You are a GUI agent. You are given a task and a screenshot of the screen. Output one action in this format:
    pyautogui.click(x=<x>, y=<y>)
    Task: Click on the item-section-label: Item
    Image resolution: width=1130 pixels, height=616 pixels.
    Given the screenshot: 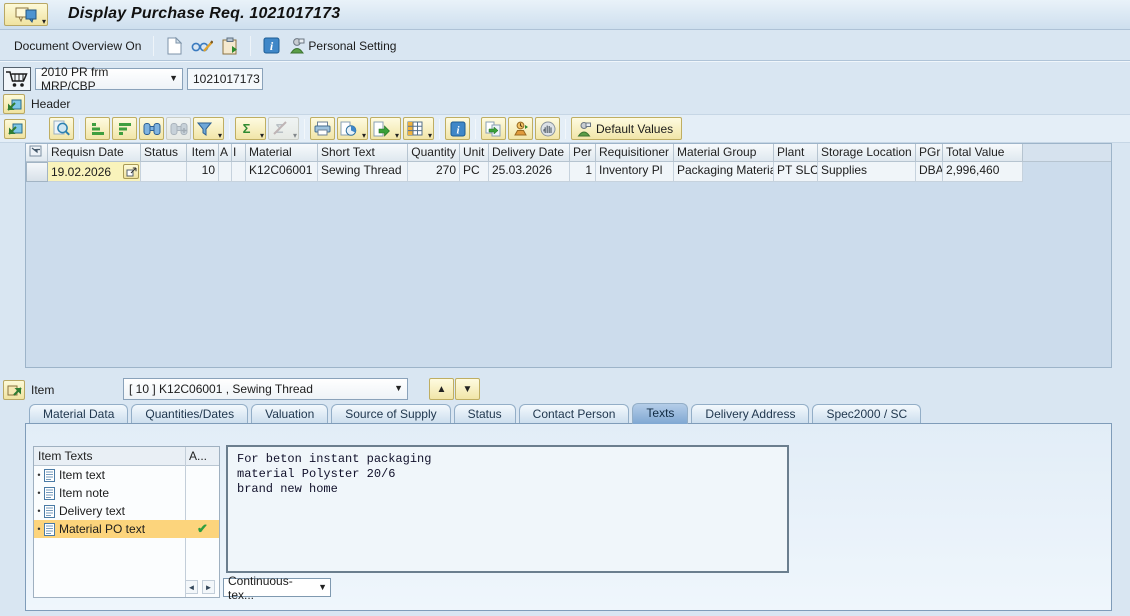 What is the action you would take?
    pyautogui.click(x=43, y=390)
    